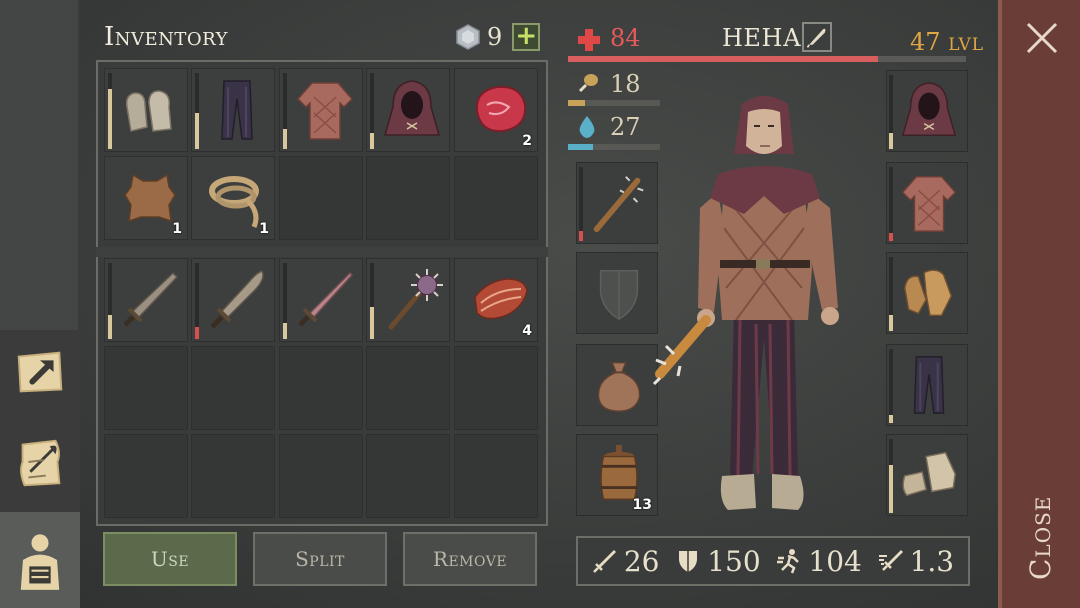 This screenshot has height=608, width=1080. What do you see at coordinates (588, 83) in the screenshot?
I see `drumstick-icon` at bounding box center [588, 83].